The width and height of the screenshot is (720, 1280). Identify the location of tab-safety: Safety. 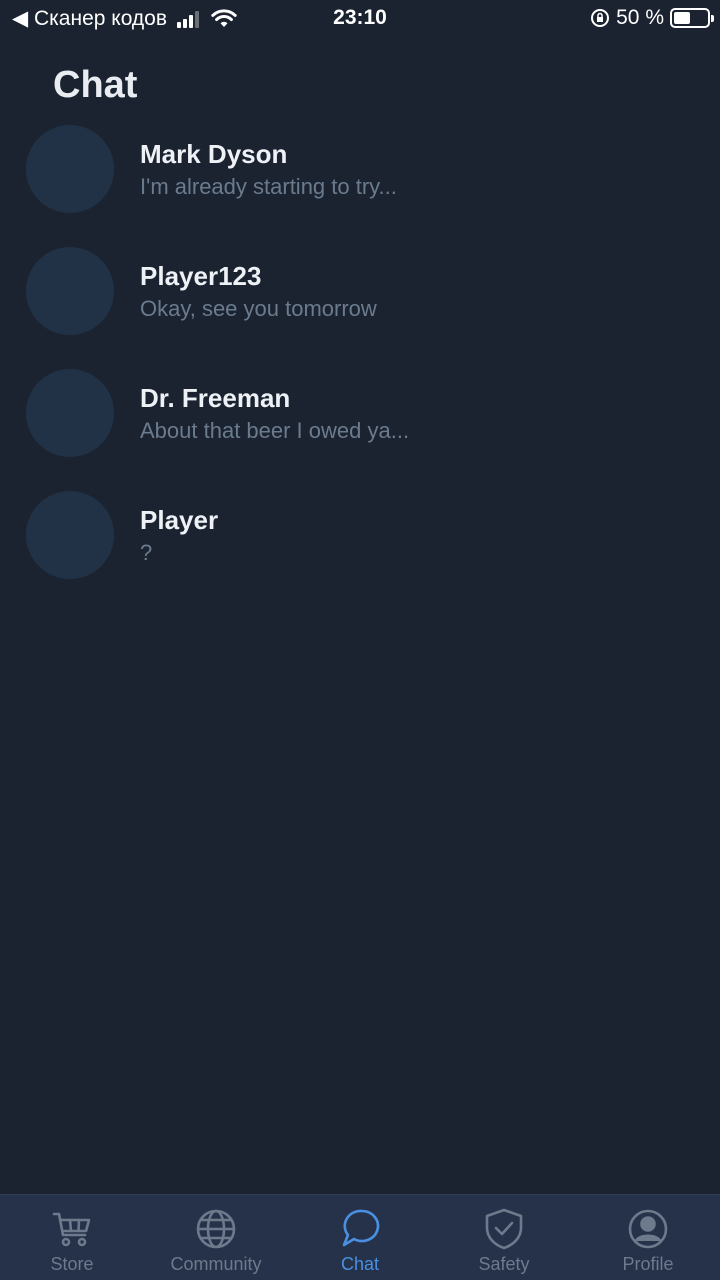
(504, 1237).